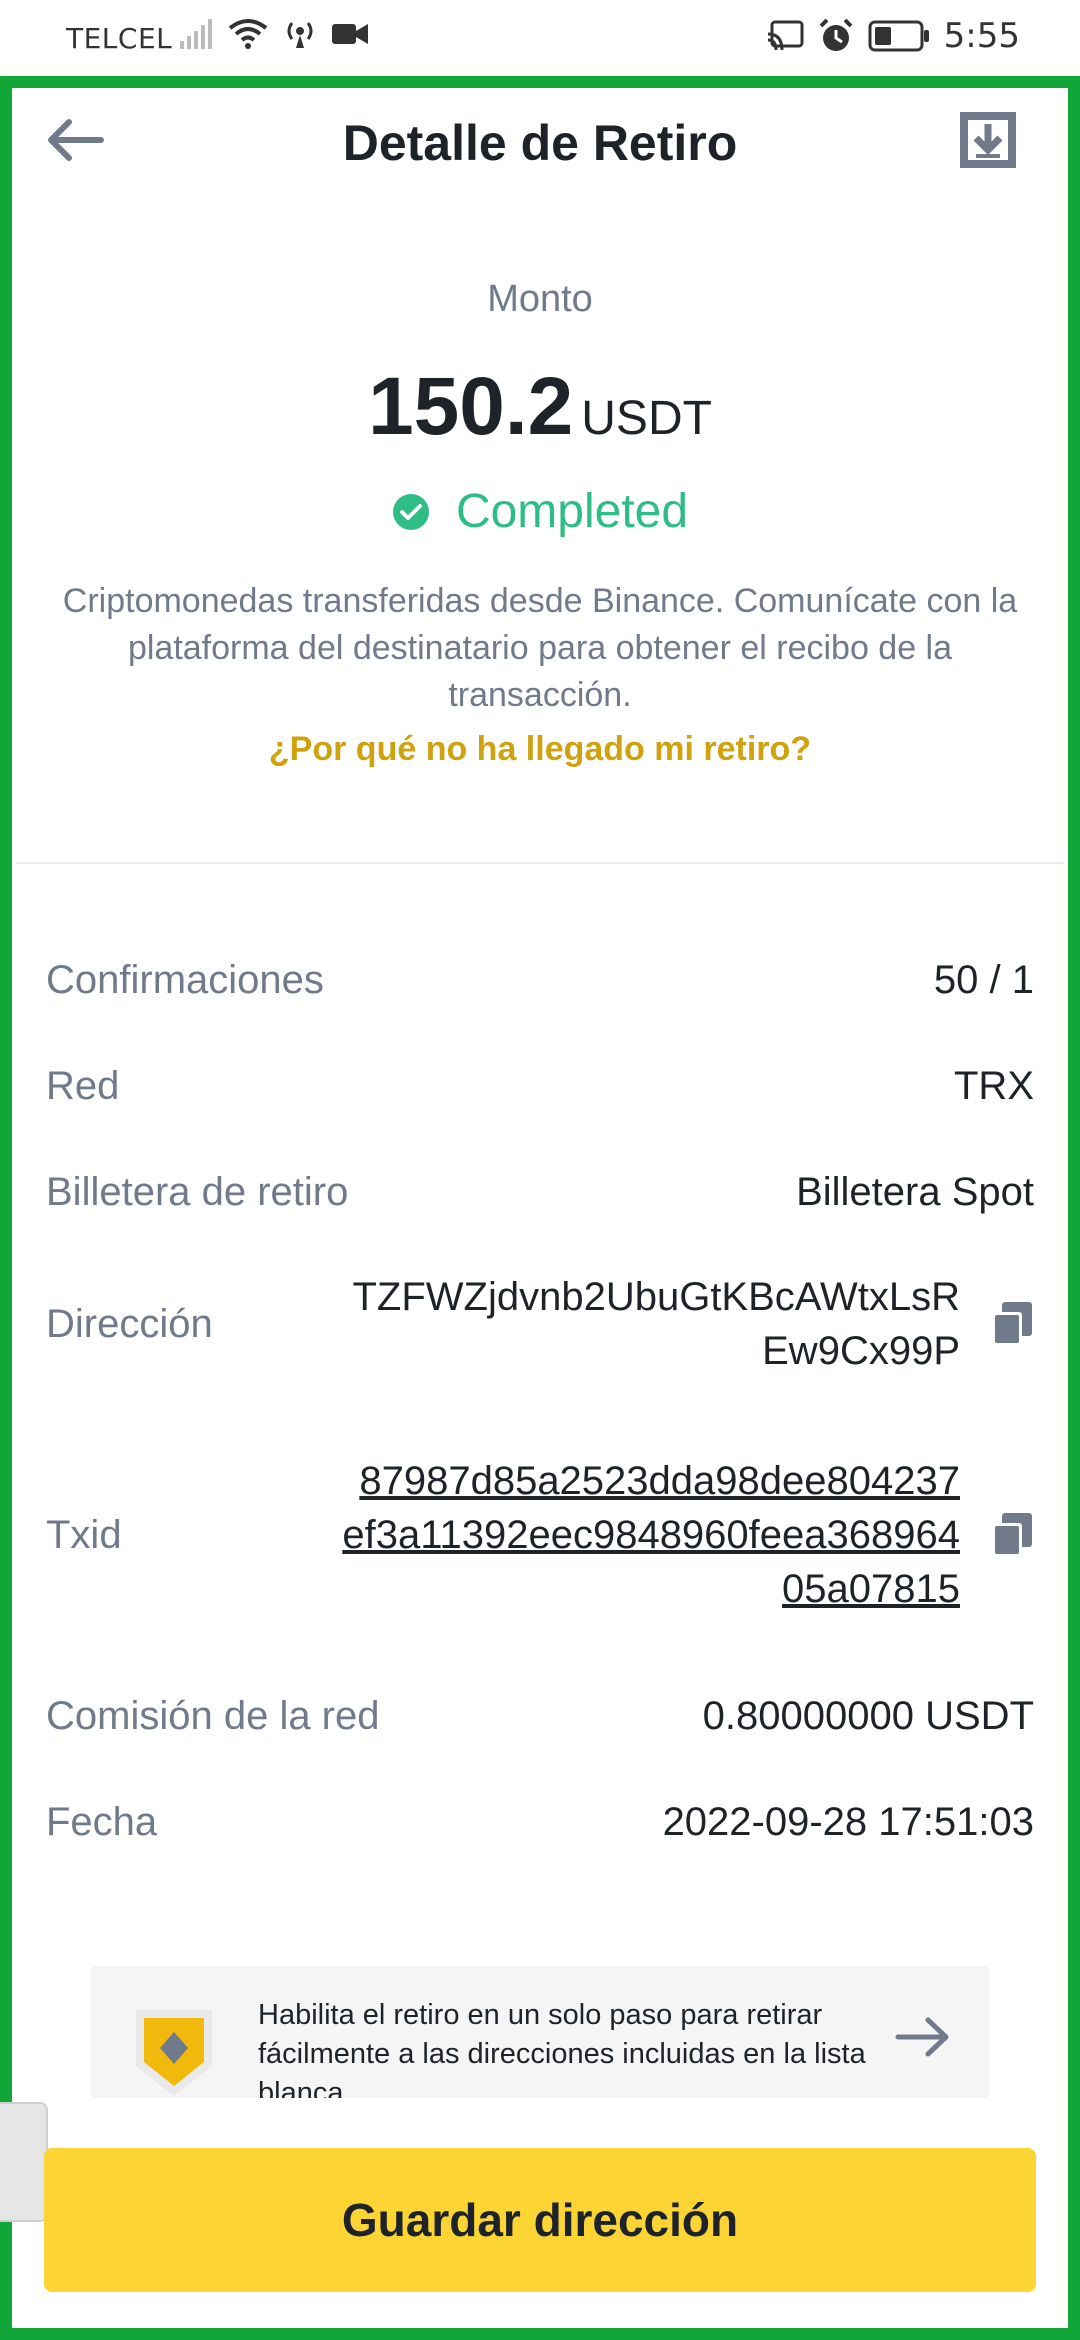 This screenshot has height=2340, width=1080. Describe the element at coordinates (24, 2162) in the screenshot. I see `side-drawer-handle` at that location.